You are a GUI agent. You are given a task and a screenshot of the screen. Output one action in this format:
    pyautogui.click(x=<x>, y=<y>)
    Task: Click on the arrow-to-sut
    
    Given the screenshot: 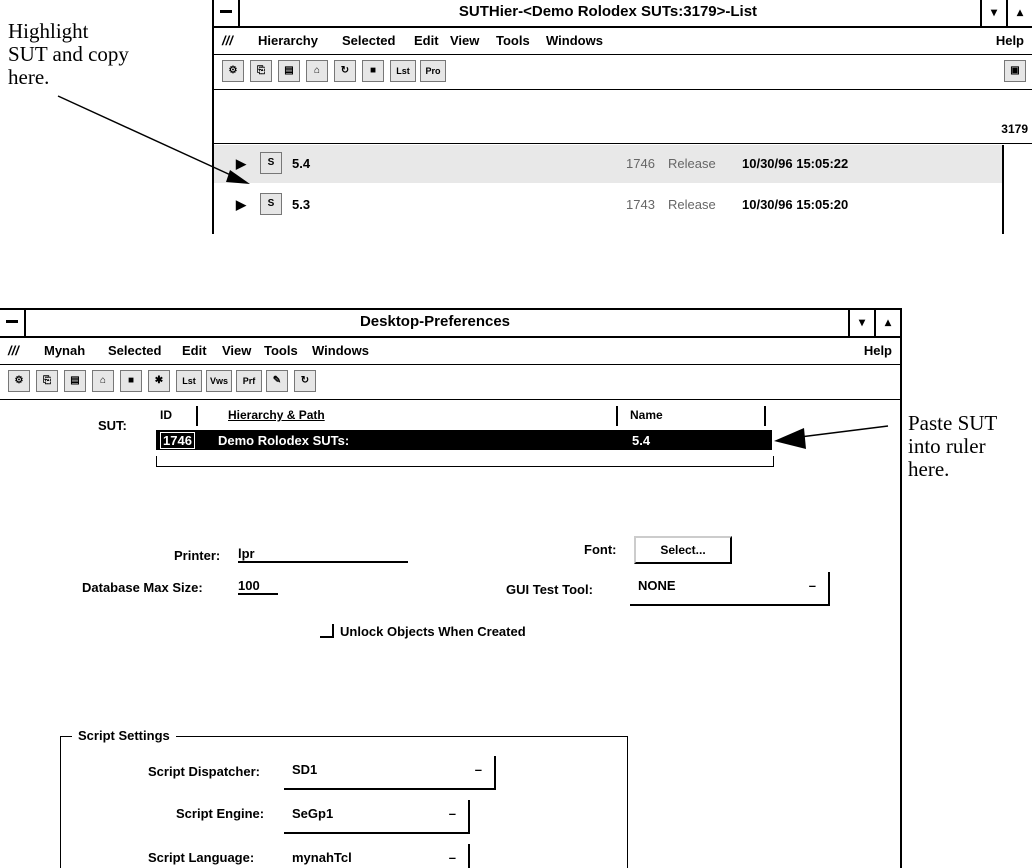 What is the action you would take?
    pyautogui.click(x=146, y=136)
    